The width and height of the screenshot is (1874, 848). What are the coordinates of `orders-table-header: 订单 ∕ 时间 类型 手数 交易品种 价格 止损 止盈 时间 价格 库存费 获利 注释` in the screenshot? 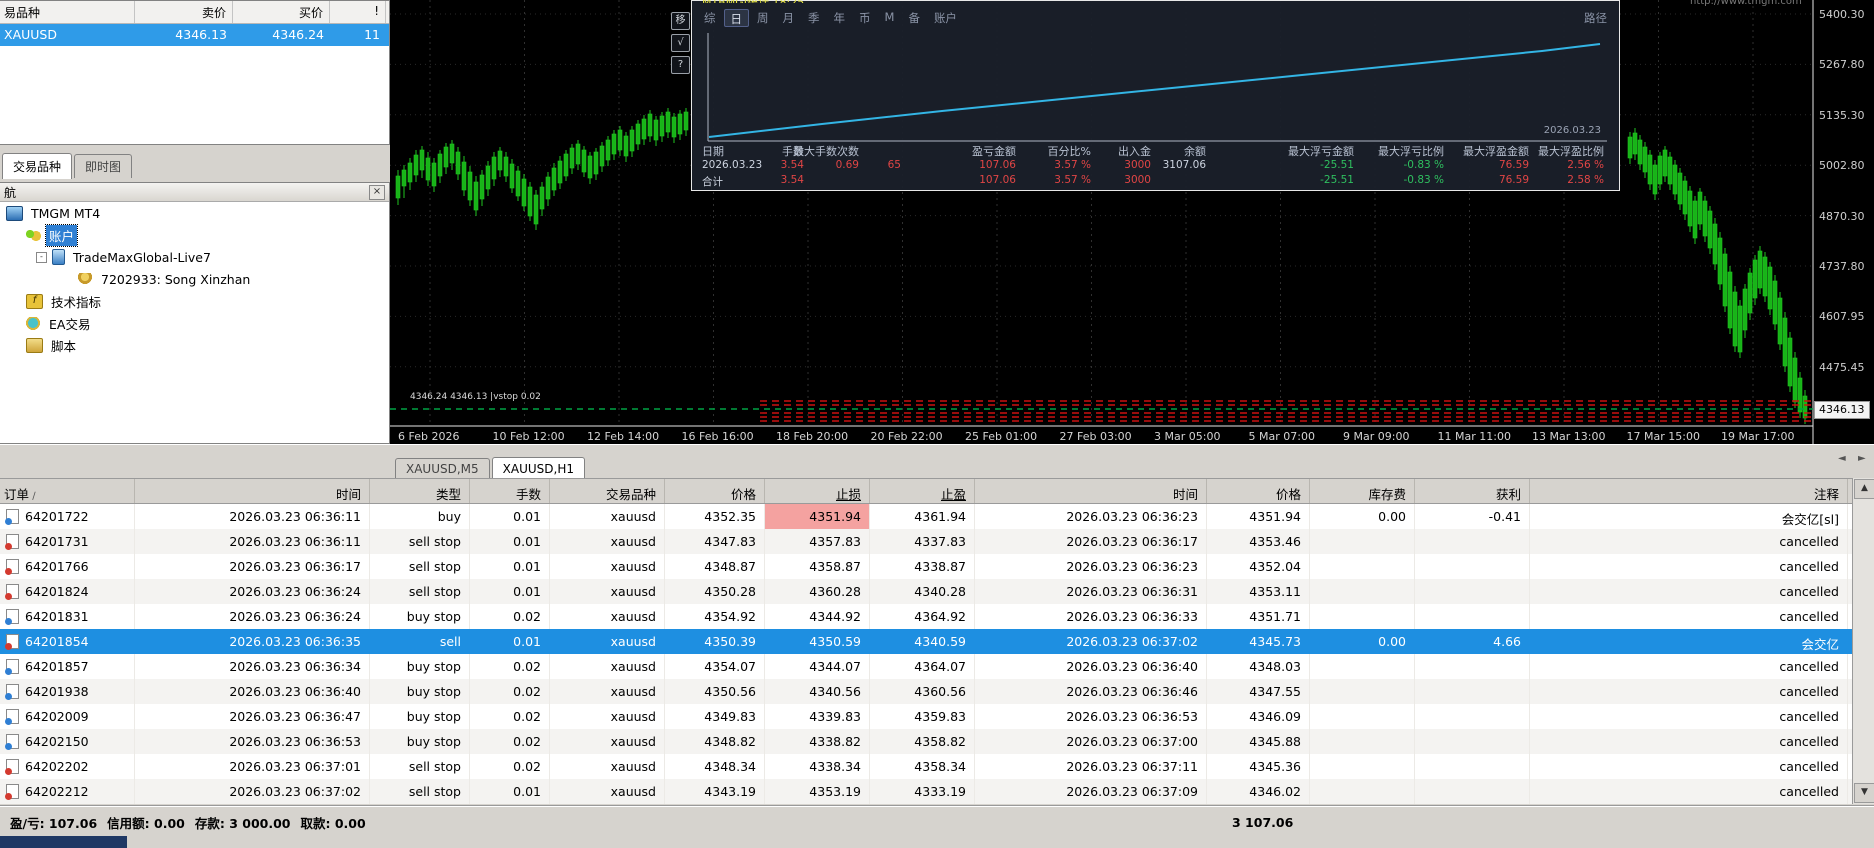 It's located at (937, 491).